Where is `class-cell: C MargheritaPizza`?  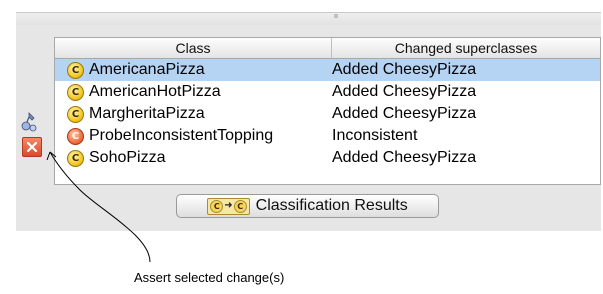 class-cell: C MargheritaPizza is located at coordinates (193, 114).